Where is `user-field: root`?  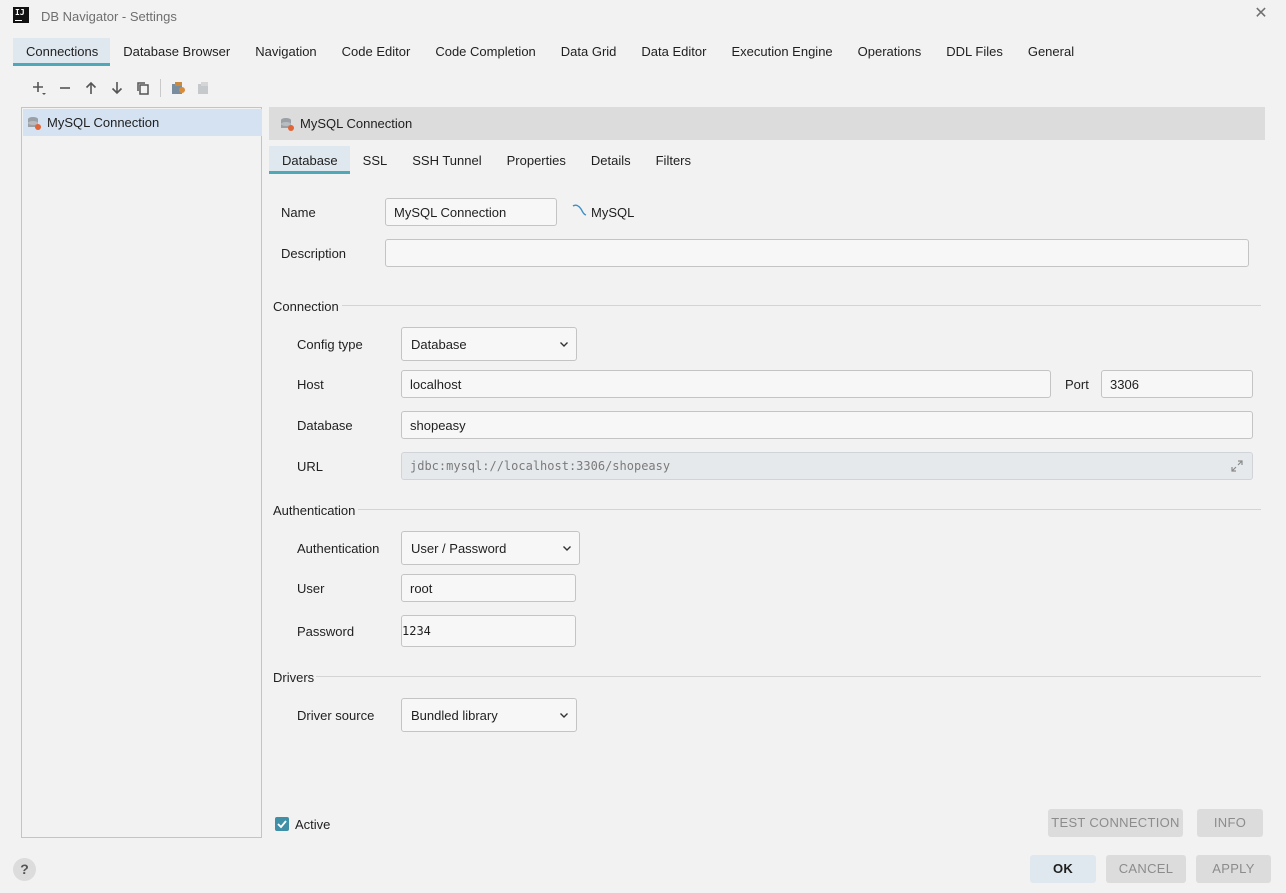 user-field: root is located at coordinates (488, 588).